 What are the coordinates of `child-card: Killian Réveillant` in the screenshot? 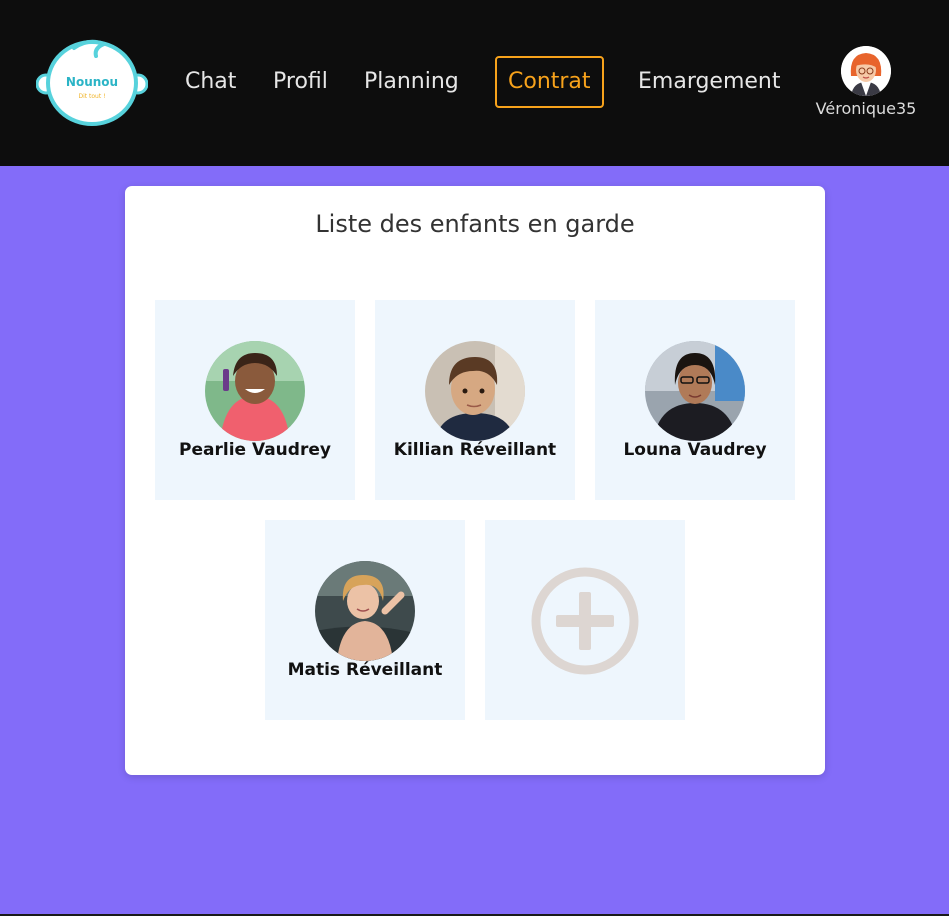 It's located at (475, 400).